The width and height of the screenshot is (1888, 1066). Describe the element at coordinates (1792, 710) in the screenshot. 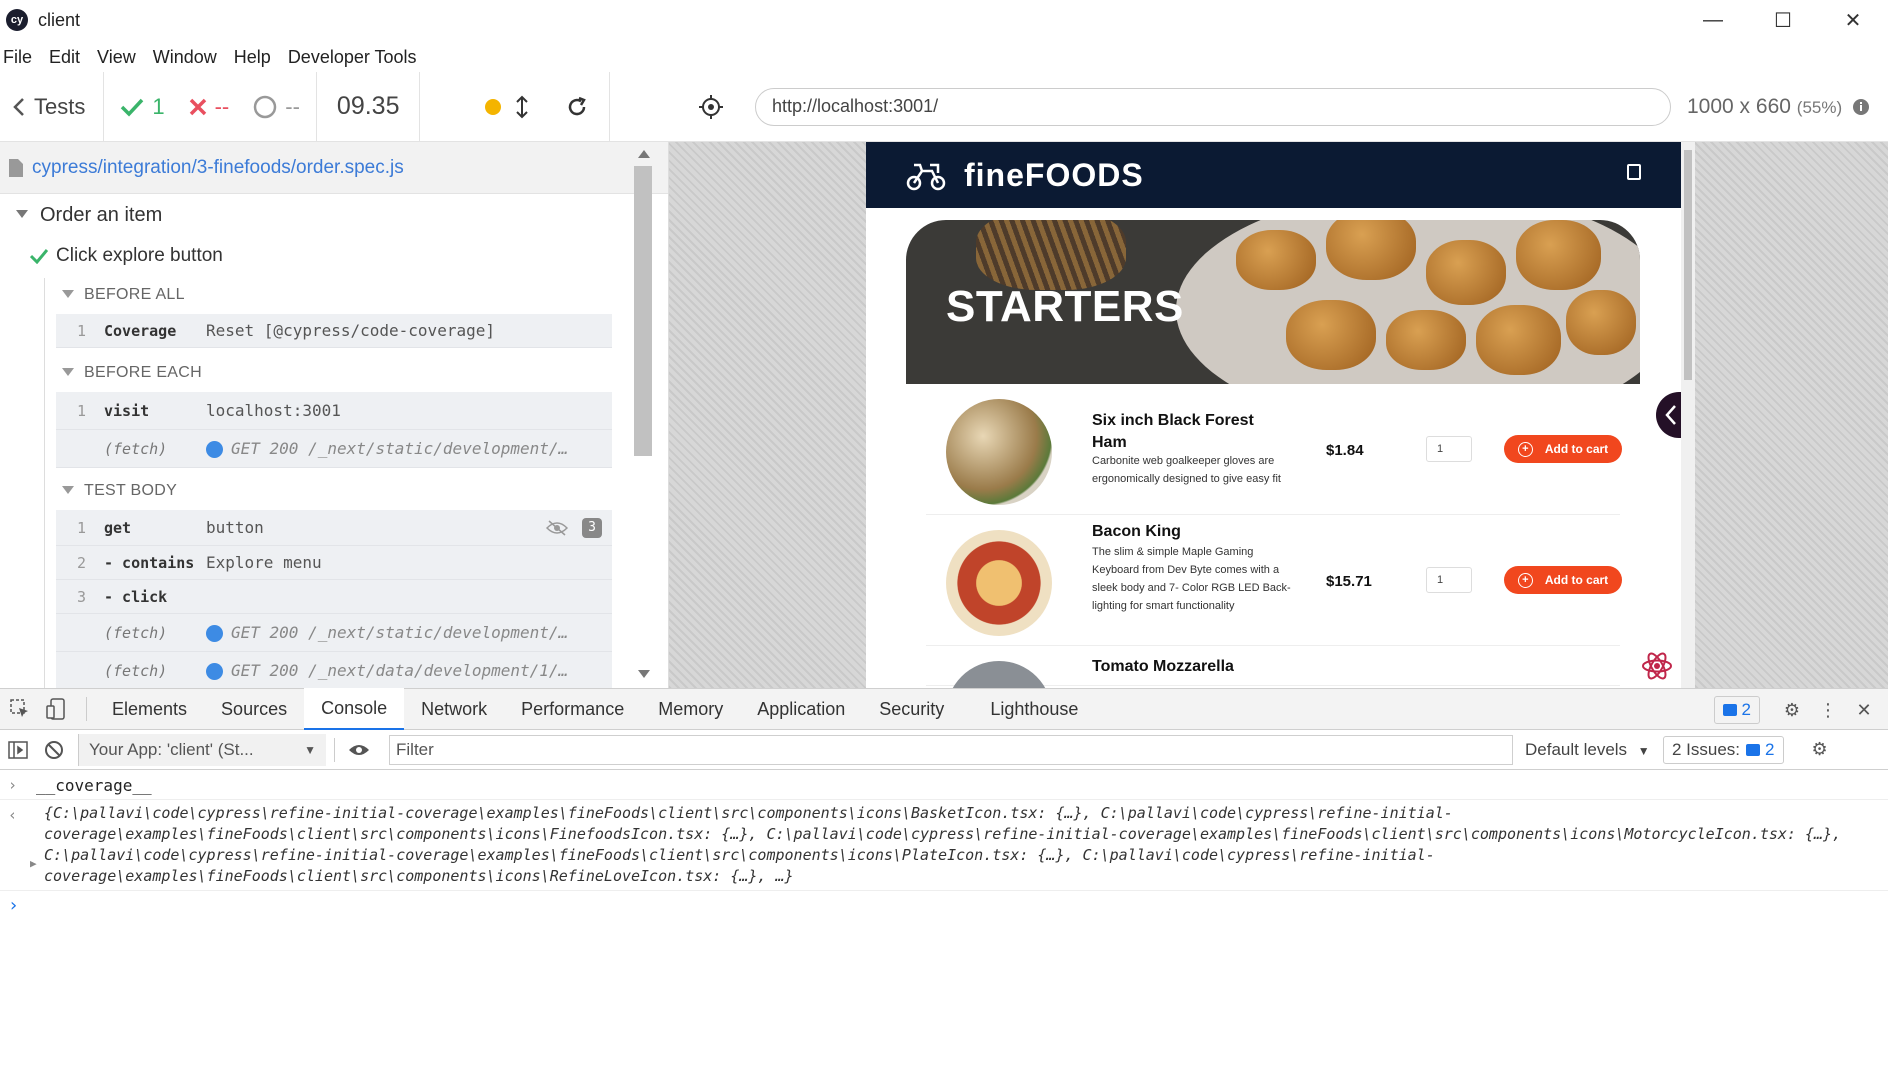

I see `settings-gear-icon: ⚙` at that location.